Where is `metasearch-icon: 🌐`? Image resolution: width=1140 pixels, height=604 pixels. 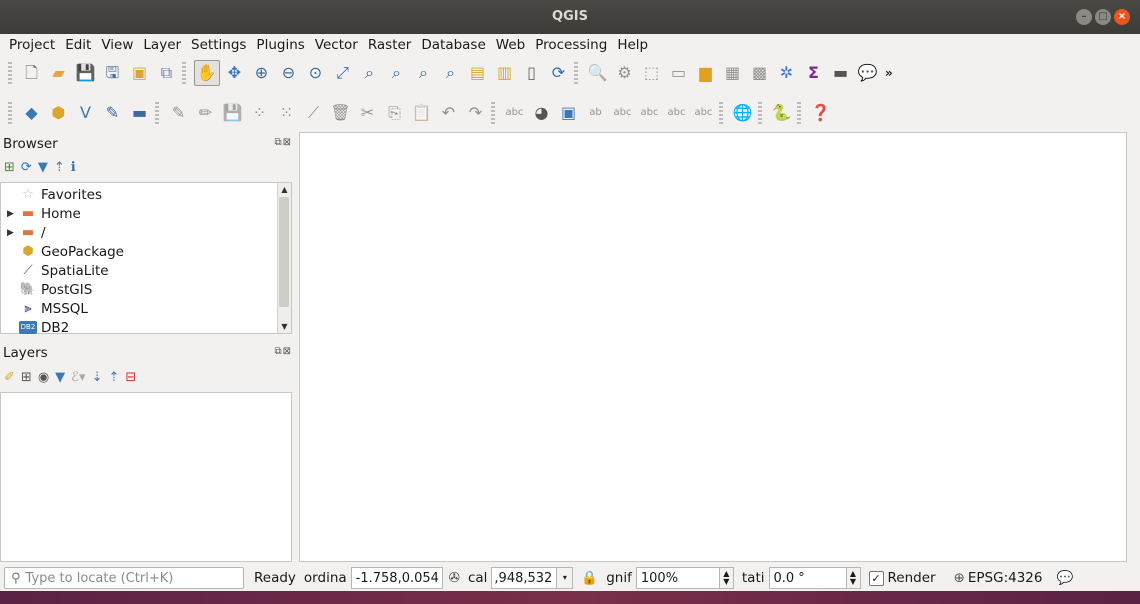 metasearch-icon: 🌐 is located at coordinates (743, 113).